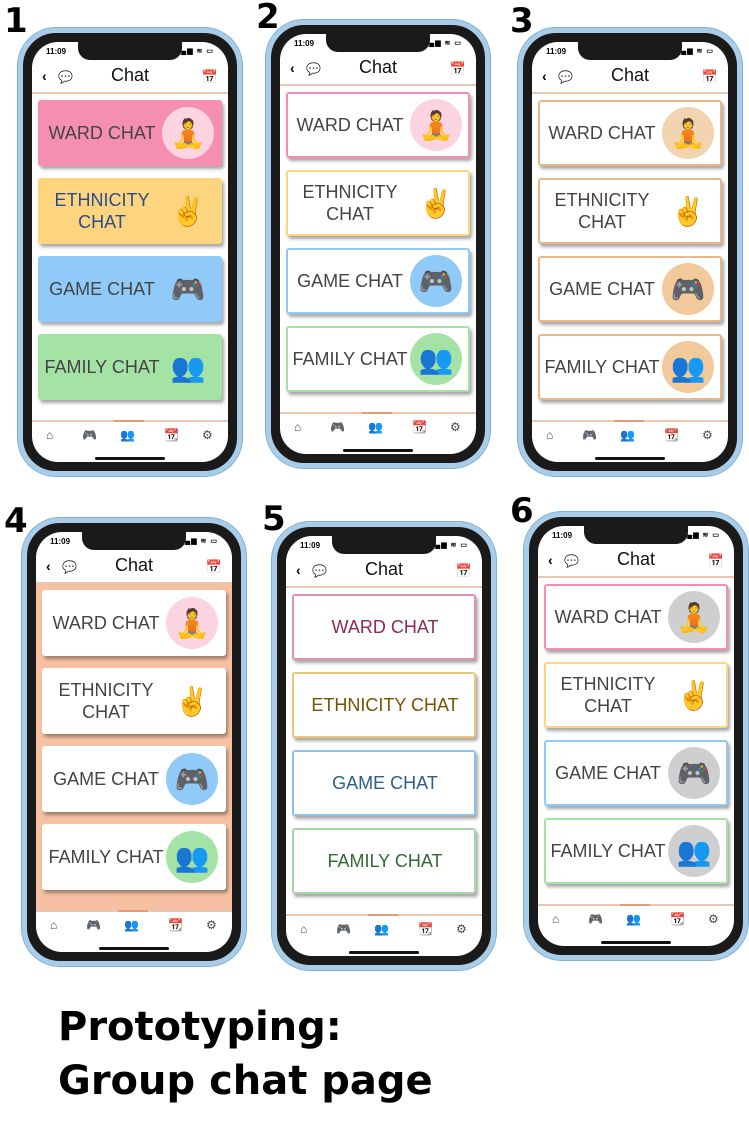 The image size is (749, 1122). What do you see at coordinates (556, 51) in the screenshot?
I see `status-time: 11:09` at bounding box center [556, 51].